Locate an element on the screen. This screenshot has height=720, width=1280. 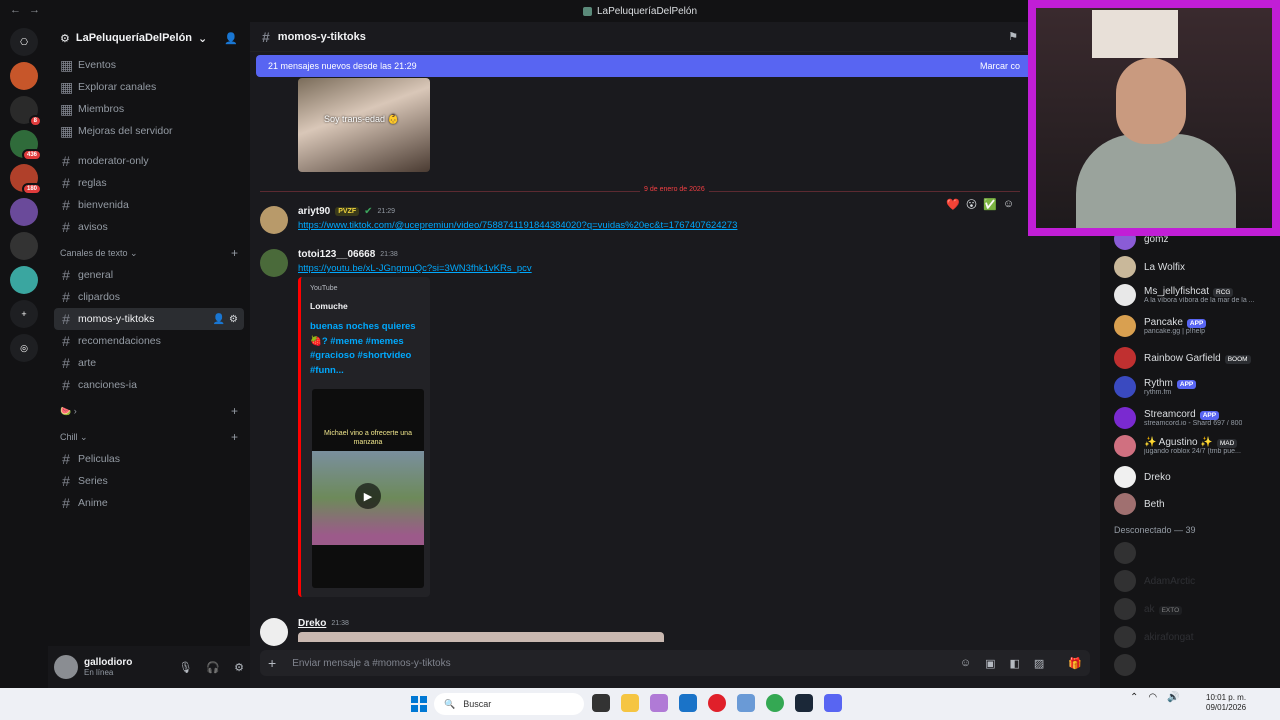
task-view-icon is located at coordinates (601, 703).